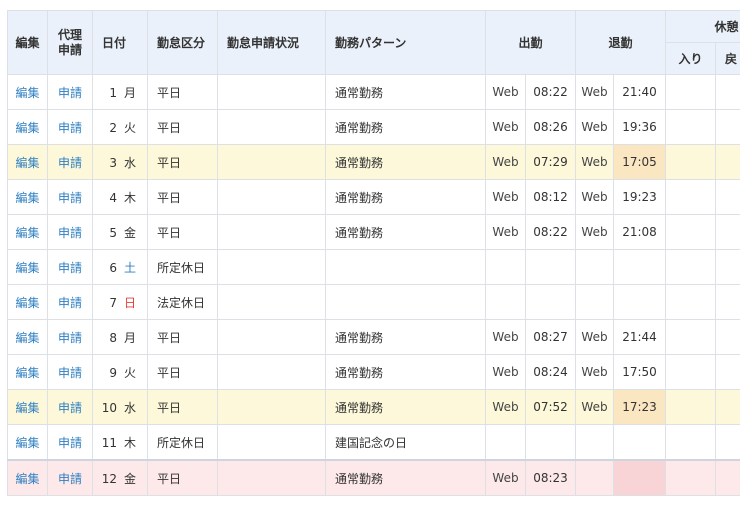  Describe the element at coordinates (373, 407) in the screenshot. I see `table-row: 編集 申請 10 水平日 通常勤務 Web 07:52 Web 17:23` at that location.